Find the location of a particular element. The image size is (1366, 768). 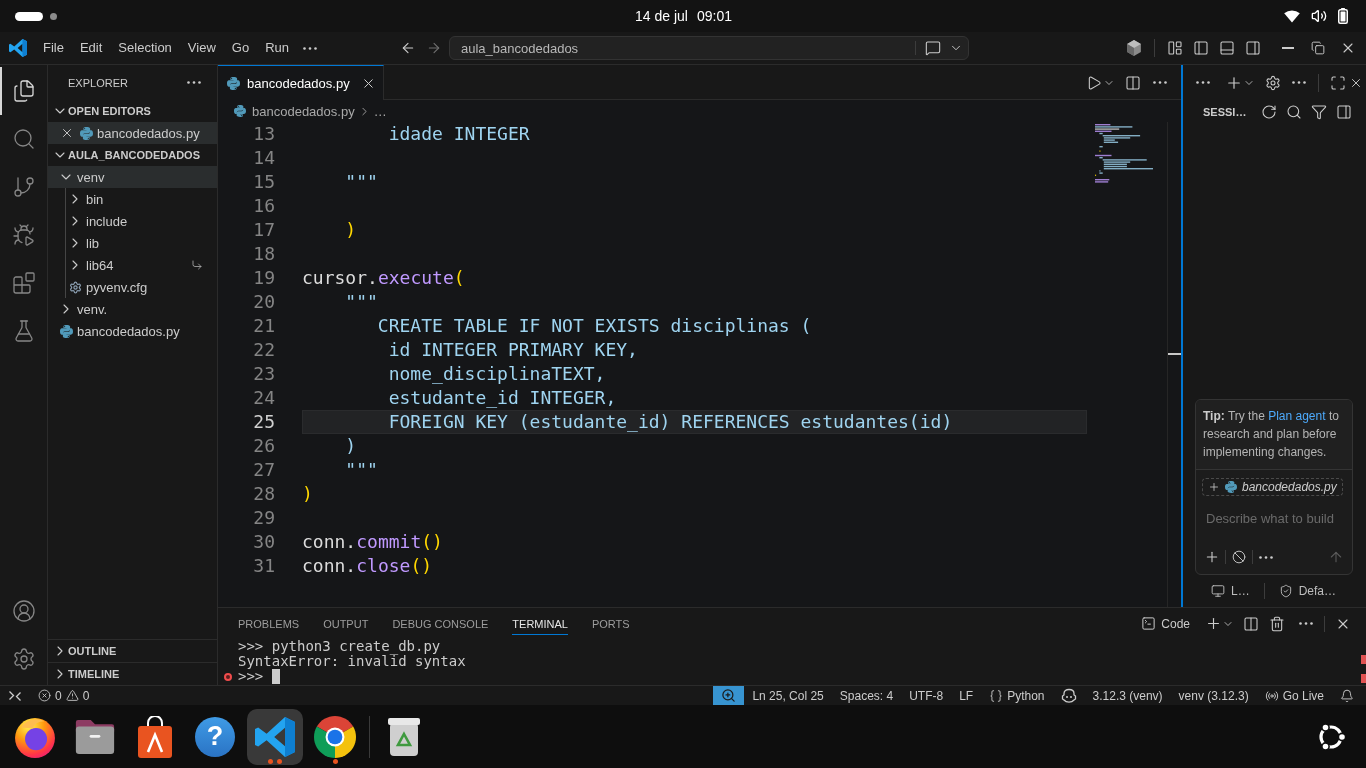

language-button: Python is located at coordinates (1017, 695).